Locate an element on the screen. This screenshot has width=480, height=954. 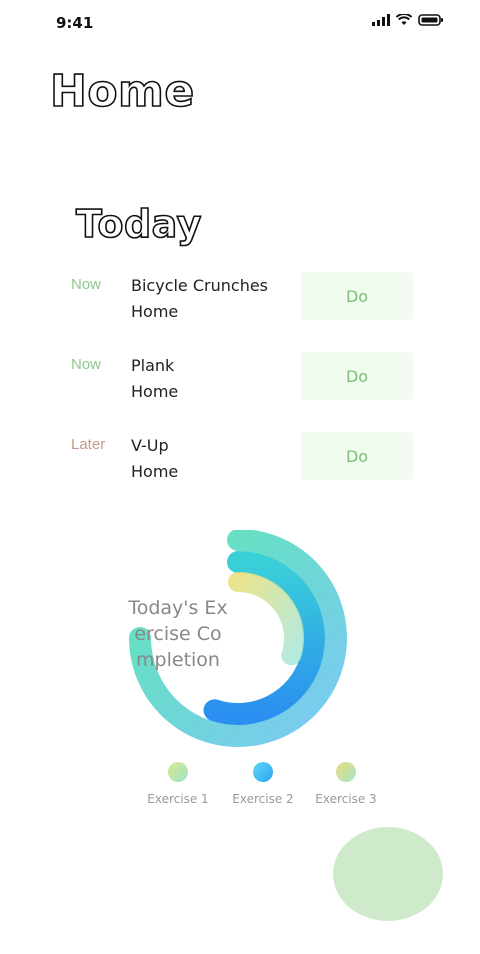
legend-item: Exercise 1 is located at coordinates (178, 783).